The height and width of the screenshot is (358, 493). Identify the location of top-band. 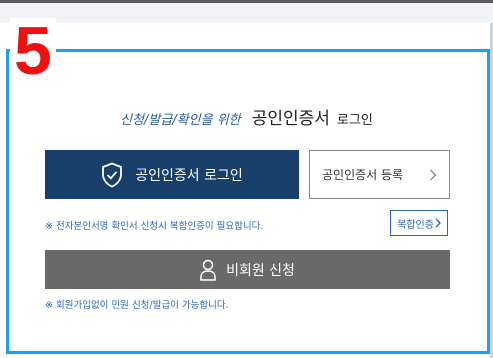
(246, 13).